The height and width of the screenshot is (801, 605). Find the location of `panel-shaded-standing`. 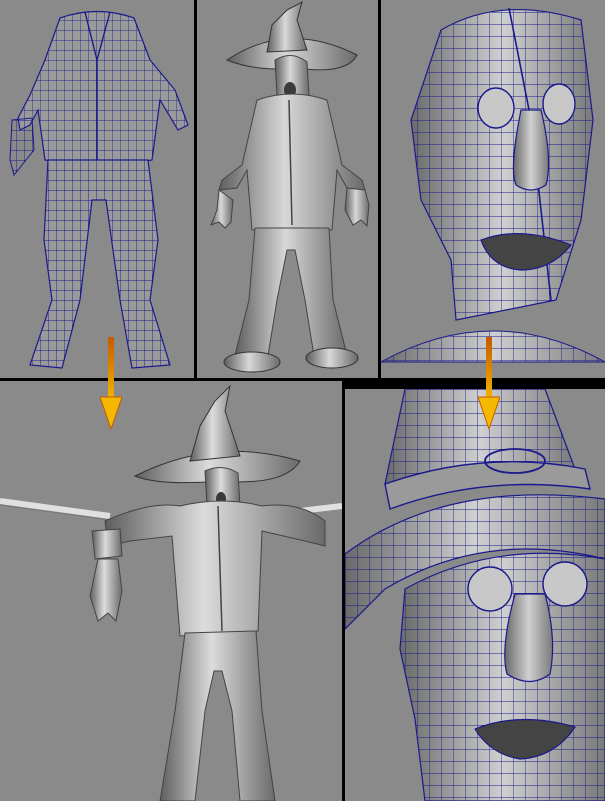

panel-shaded-standing is located at coordinates (287, 189).